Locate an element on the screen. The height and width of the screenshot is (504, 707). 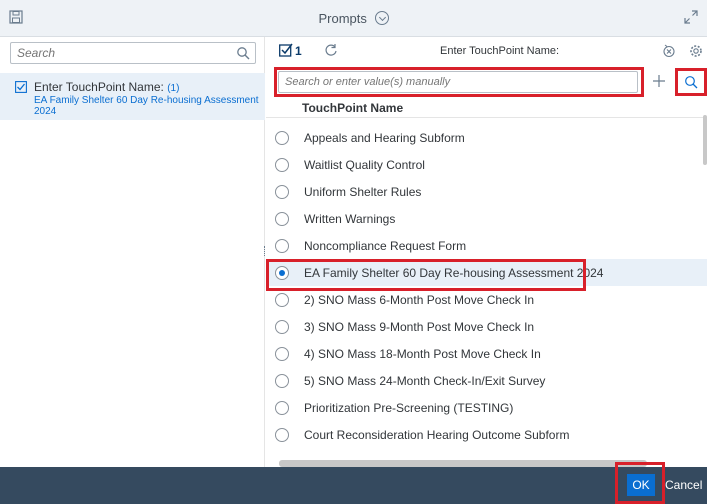
value-row-label: 2) SNO Mass 6-Month Post Move Check In is located at coordinates (419, 300).